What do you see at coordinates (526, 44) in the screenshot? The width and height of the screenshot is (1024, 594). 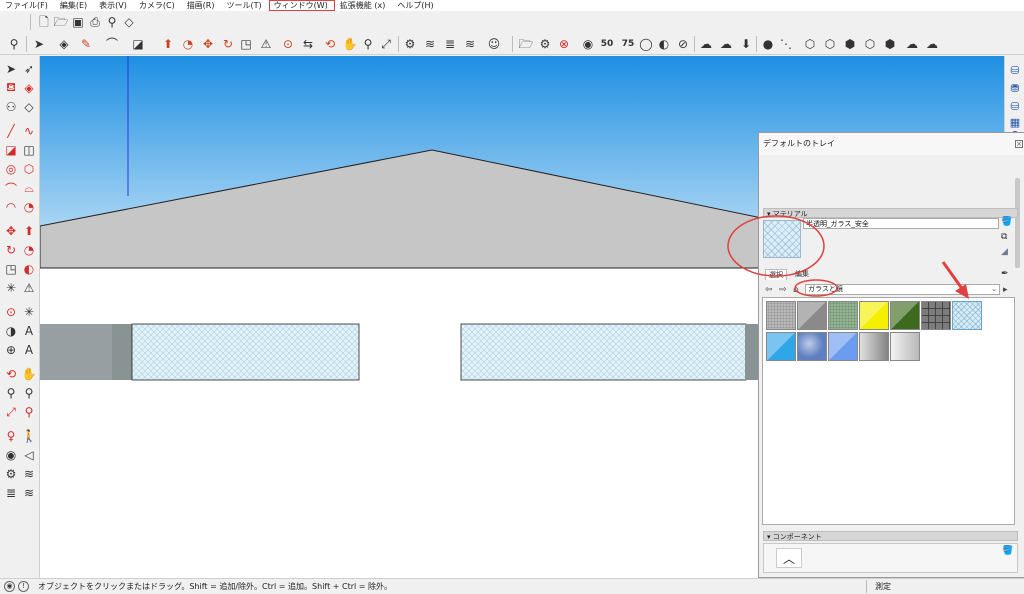 I see `folder-icon: 🗁` at bounding box center [526, 44].